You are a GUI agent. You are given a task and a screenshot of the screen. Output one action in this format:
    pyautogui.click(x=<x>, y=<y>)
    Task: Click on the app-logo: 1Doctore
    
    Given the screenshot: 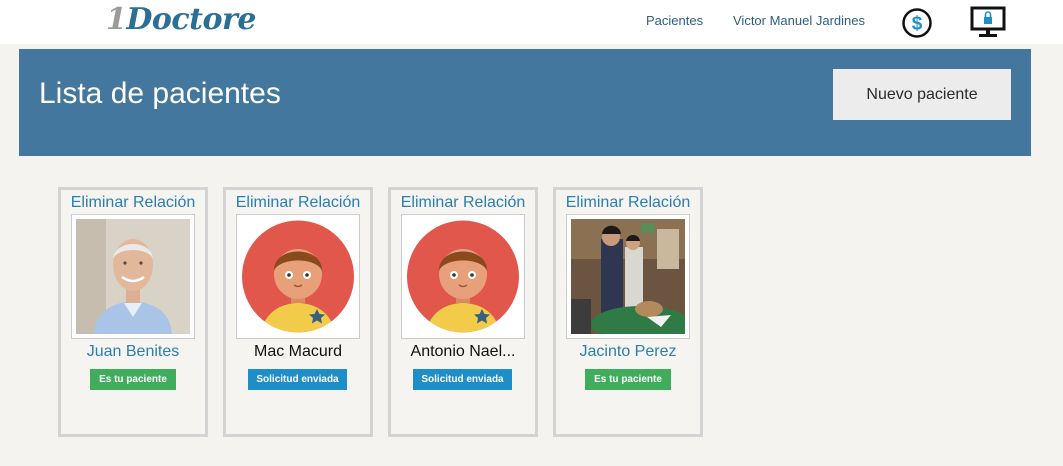 What is the action you would take?
    pyautogui.click(x=181, y=19)
    